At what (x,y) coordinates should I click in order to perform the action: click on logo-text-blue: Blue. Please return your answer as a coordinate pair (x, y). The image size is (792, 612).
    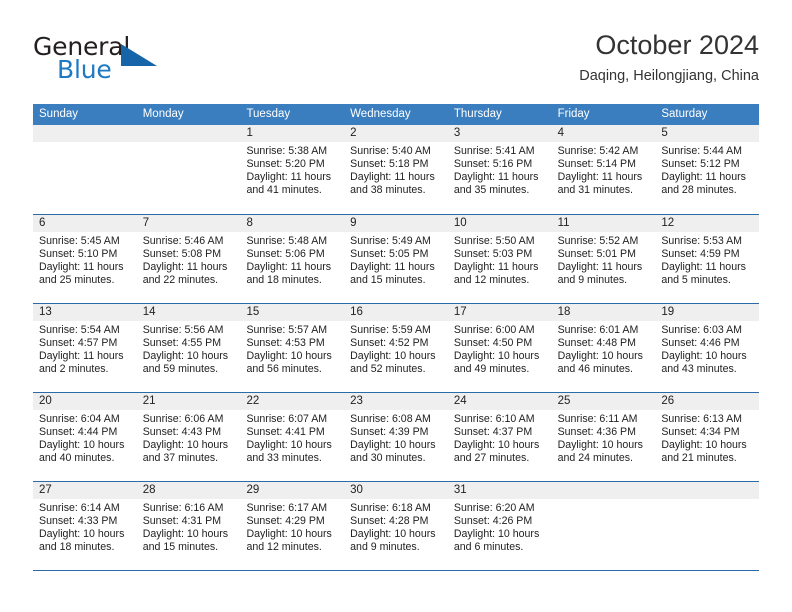
    Looking at the image, I should click on (84, 69).